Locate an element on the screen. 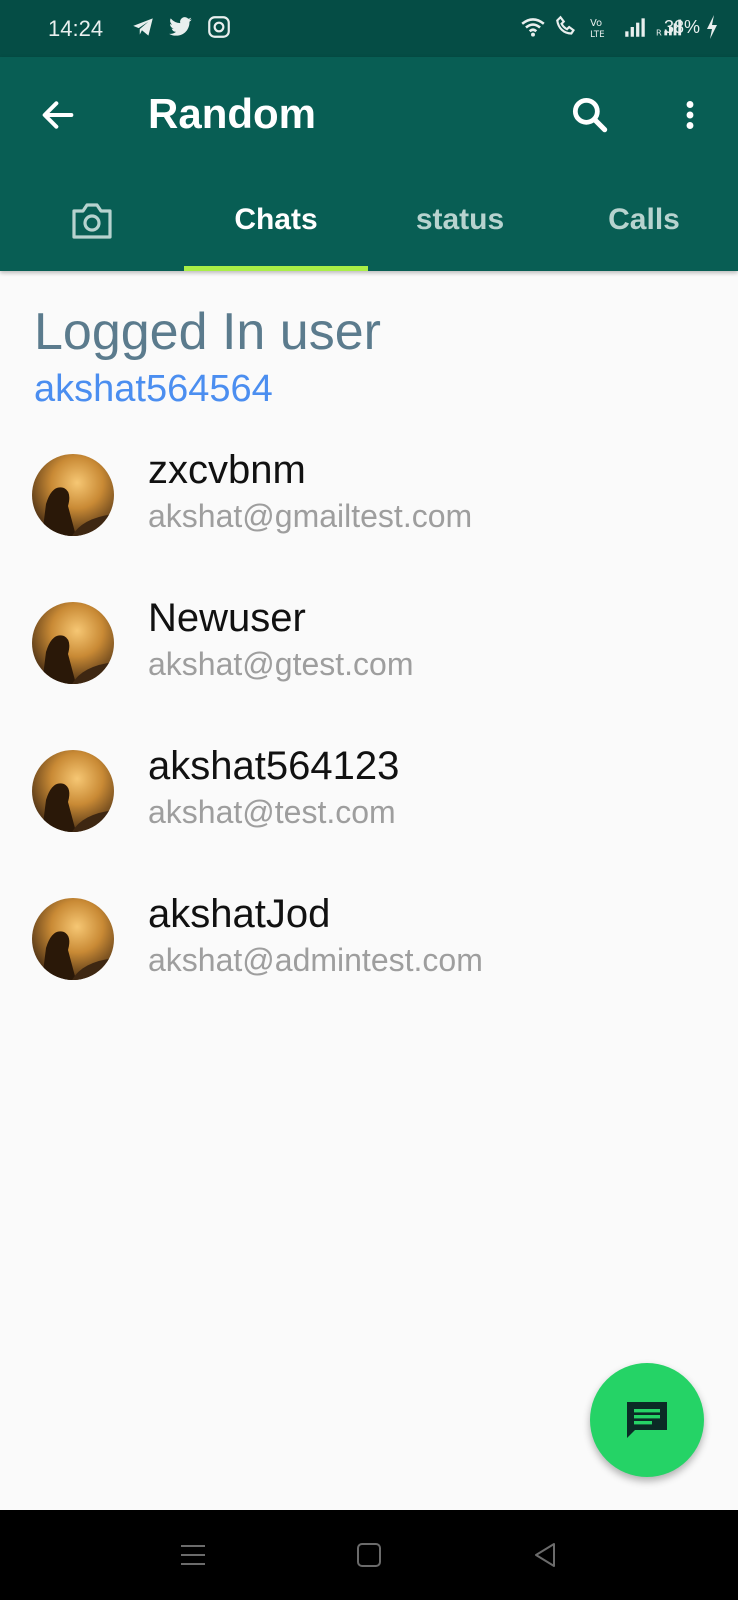 This screenshot has width=738, height=1600. signal-icon is located at coordinates (635, 27).